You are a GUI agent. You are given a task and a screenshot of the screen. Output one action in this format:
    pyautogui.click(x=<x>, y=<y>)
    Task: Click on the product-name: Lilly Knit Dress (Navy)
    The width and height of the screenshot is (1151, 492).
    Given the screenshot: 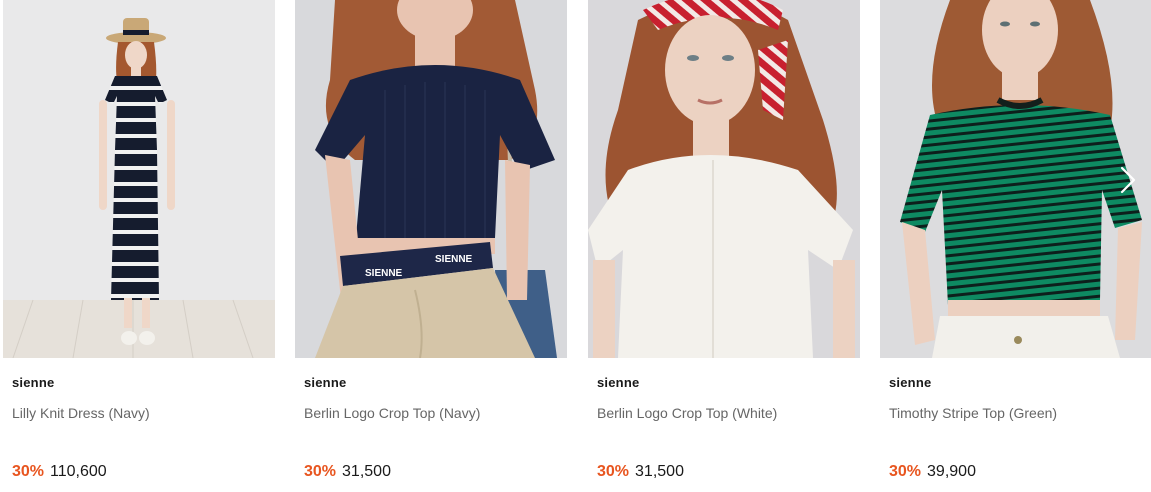 What is the action you would take?
    pyautogui.click(x=81, y=413)
    